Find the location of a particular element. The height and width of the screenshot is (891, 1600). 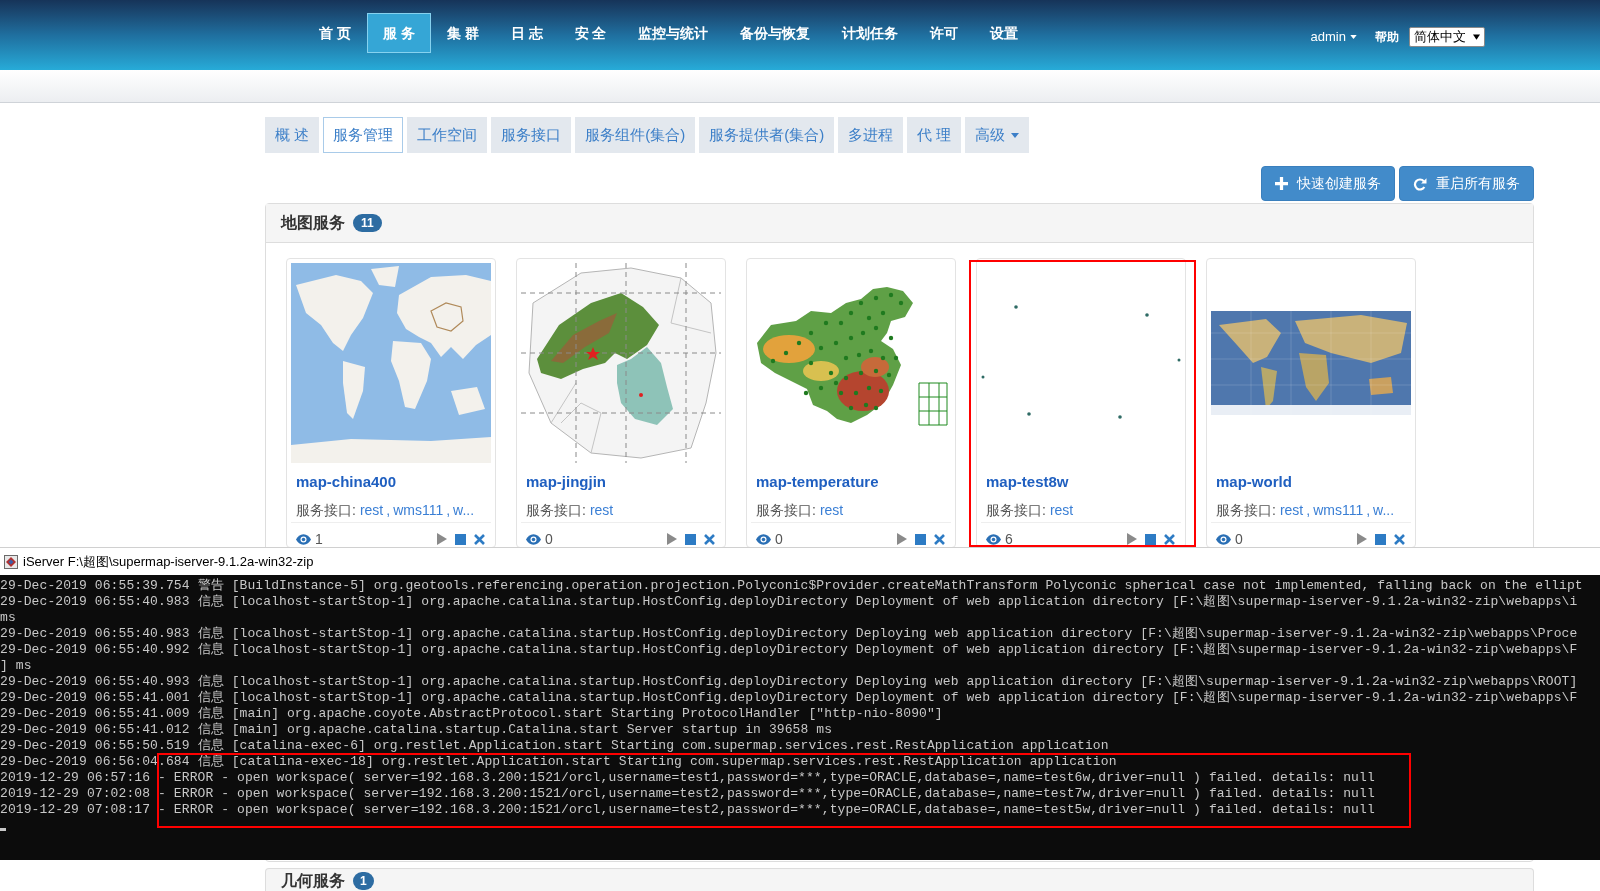

user-menu: admin is located at coordinates (1333, 37).